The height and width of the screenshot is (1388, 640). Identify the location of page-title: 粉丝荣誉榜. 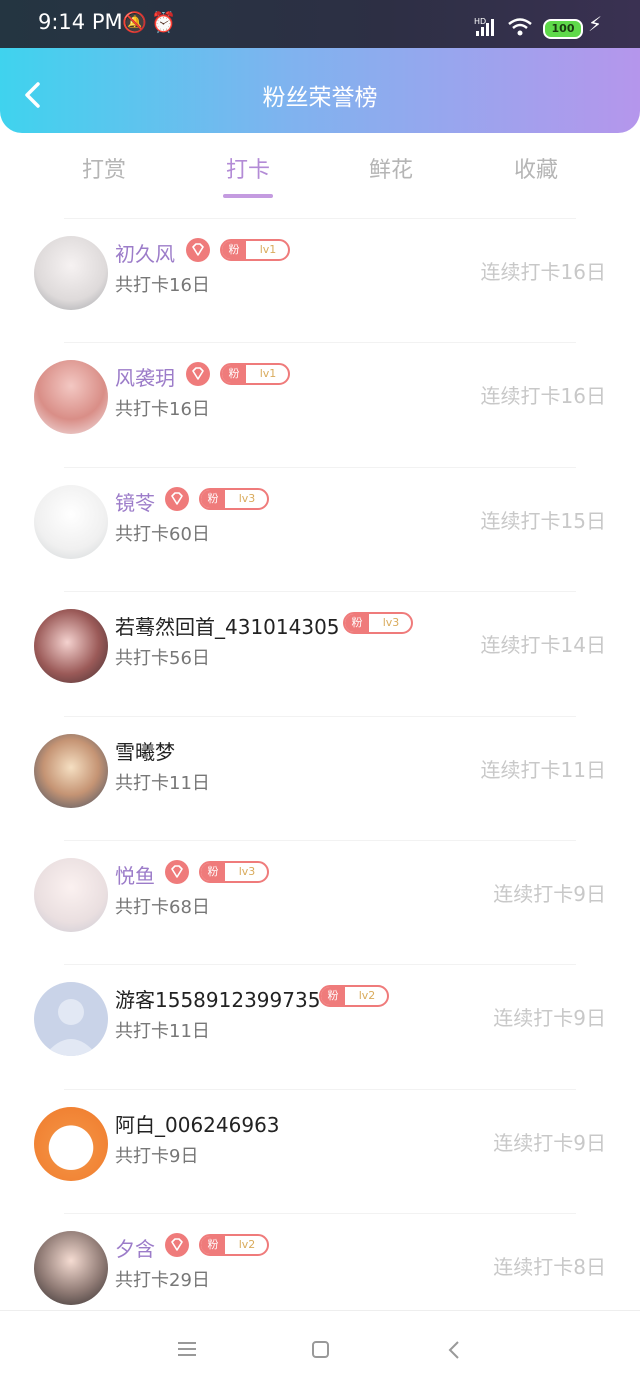
(320, 98).